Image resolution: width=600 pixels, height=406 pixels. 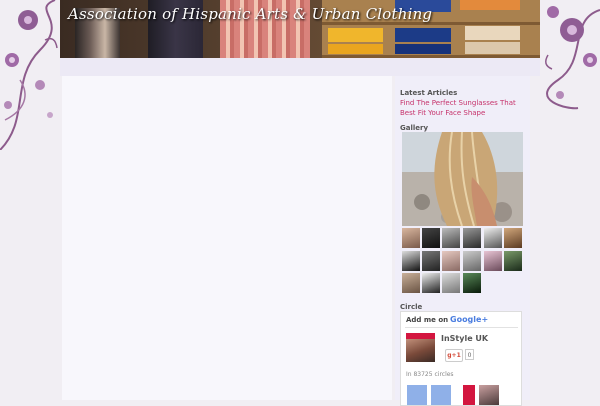 I want to click on gallery-main-photo, so click(x=462, y=179).